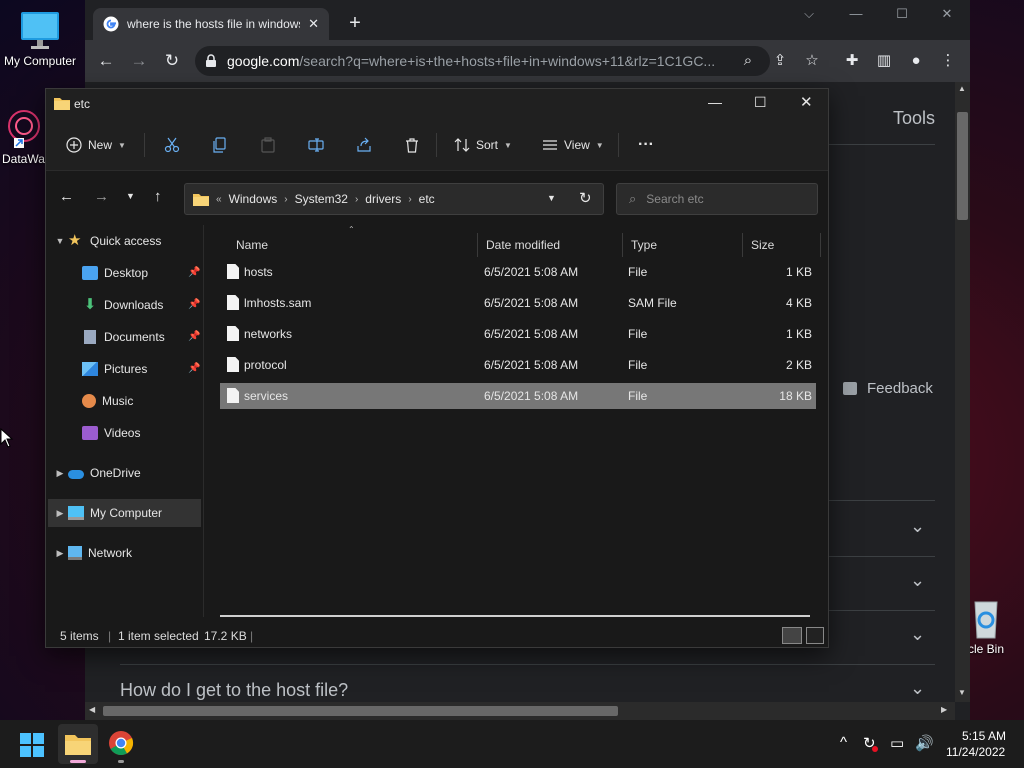 The height and width of the screenshot is (768, 1024). I want to click on view-button: View ▼, so click(573, 145).